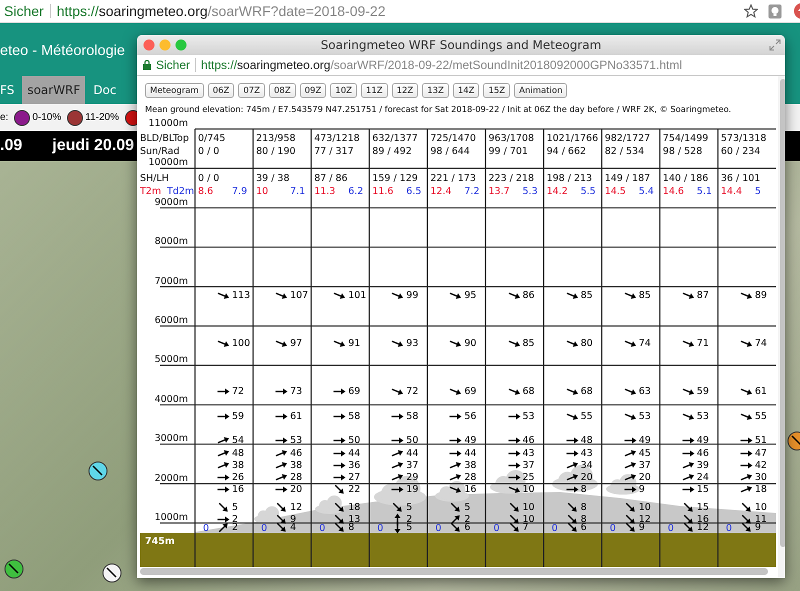  What do you see at coordinates (105, 90) in the screenshot?
I see `nav-tab: Doc` at bounding box center [105, 90].